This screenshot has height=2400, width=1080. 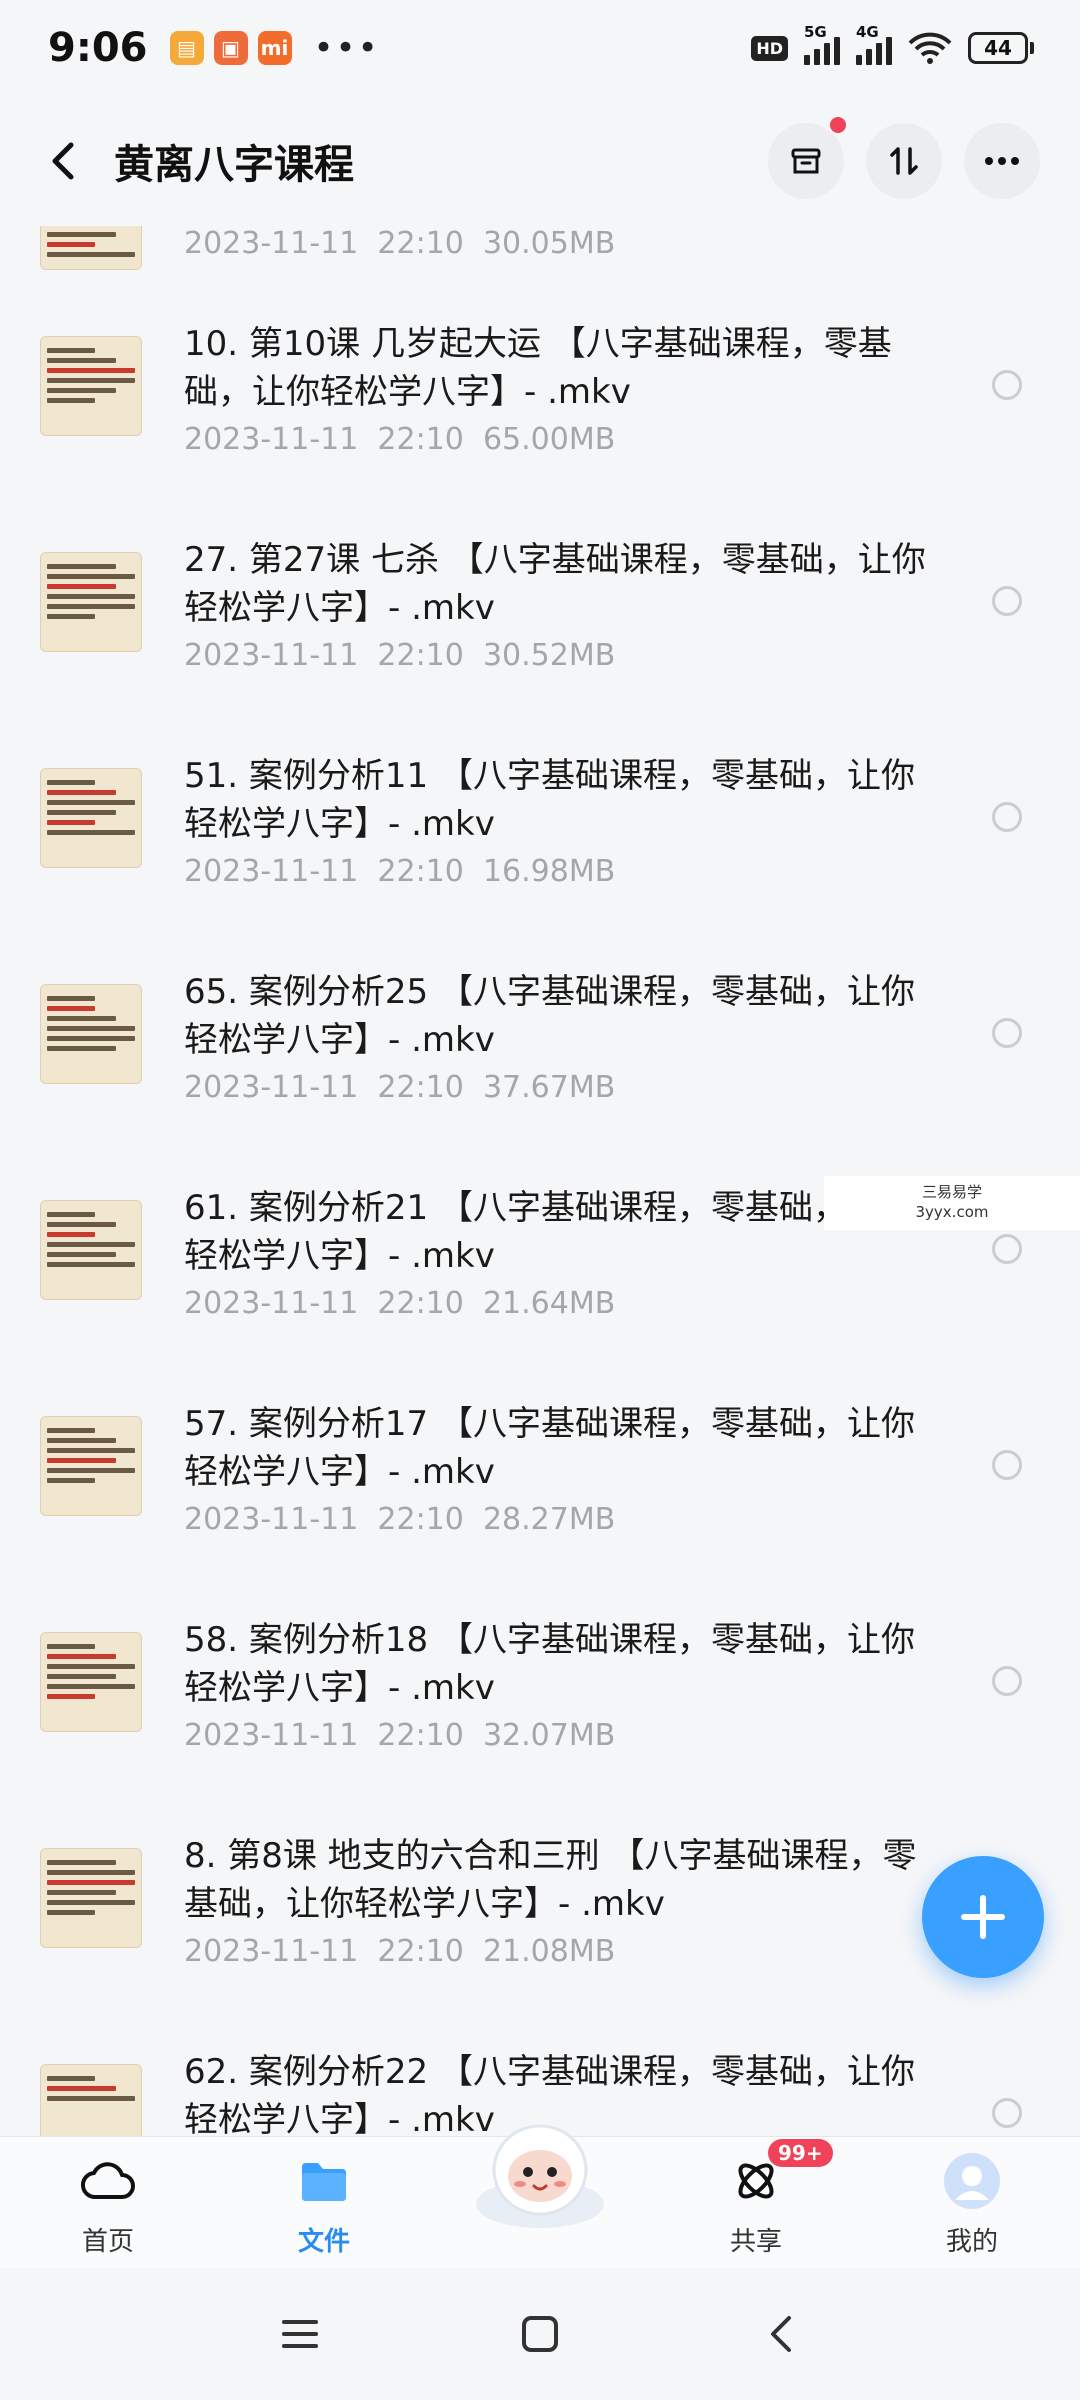 I want to click on home-button, so click(x=540, y=2334).